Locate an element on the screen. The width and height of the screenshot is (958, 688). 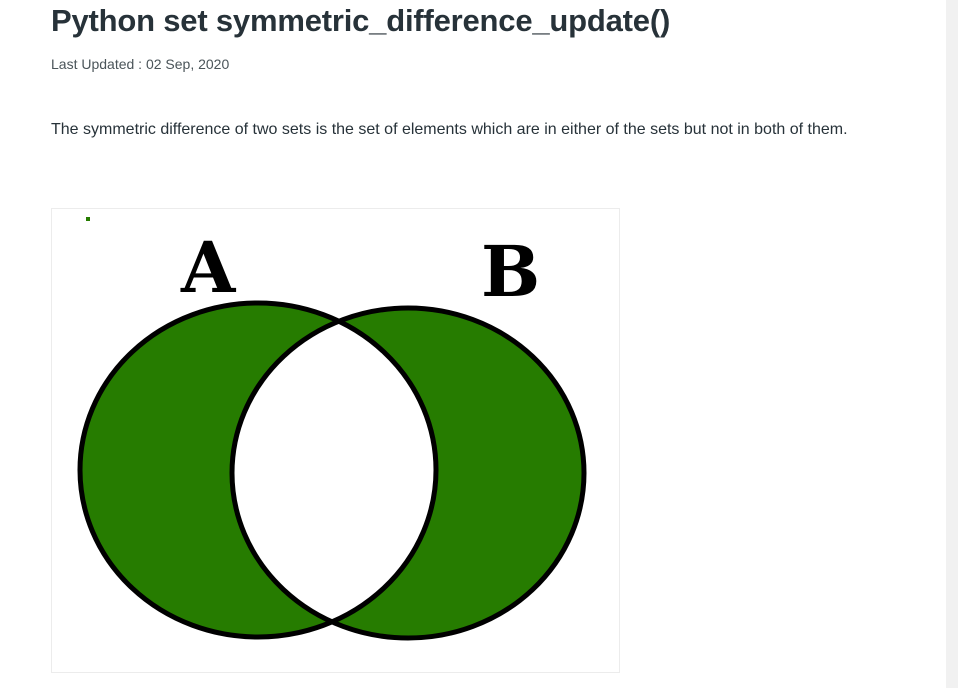
page-title: Python set symmetric_difference_update() is located at coordinates (361, 20).